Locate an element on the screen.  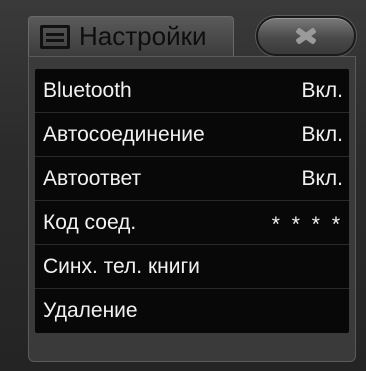
setting-label: Автосоединение is located at coordinates (124, 134).